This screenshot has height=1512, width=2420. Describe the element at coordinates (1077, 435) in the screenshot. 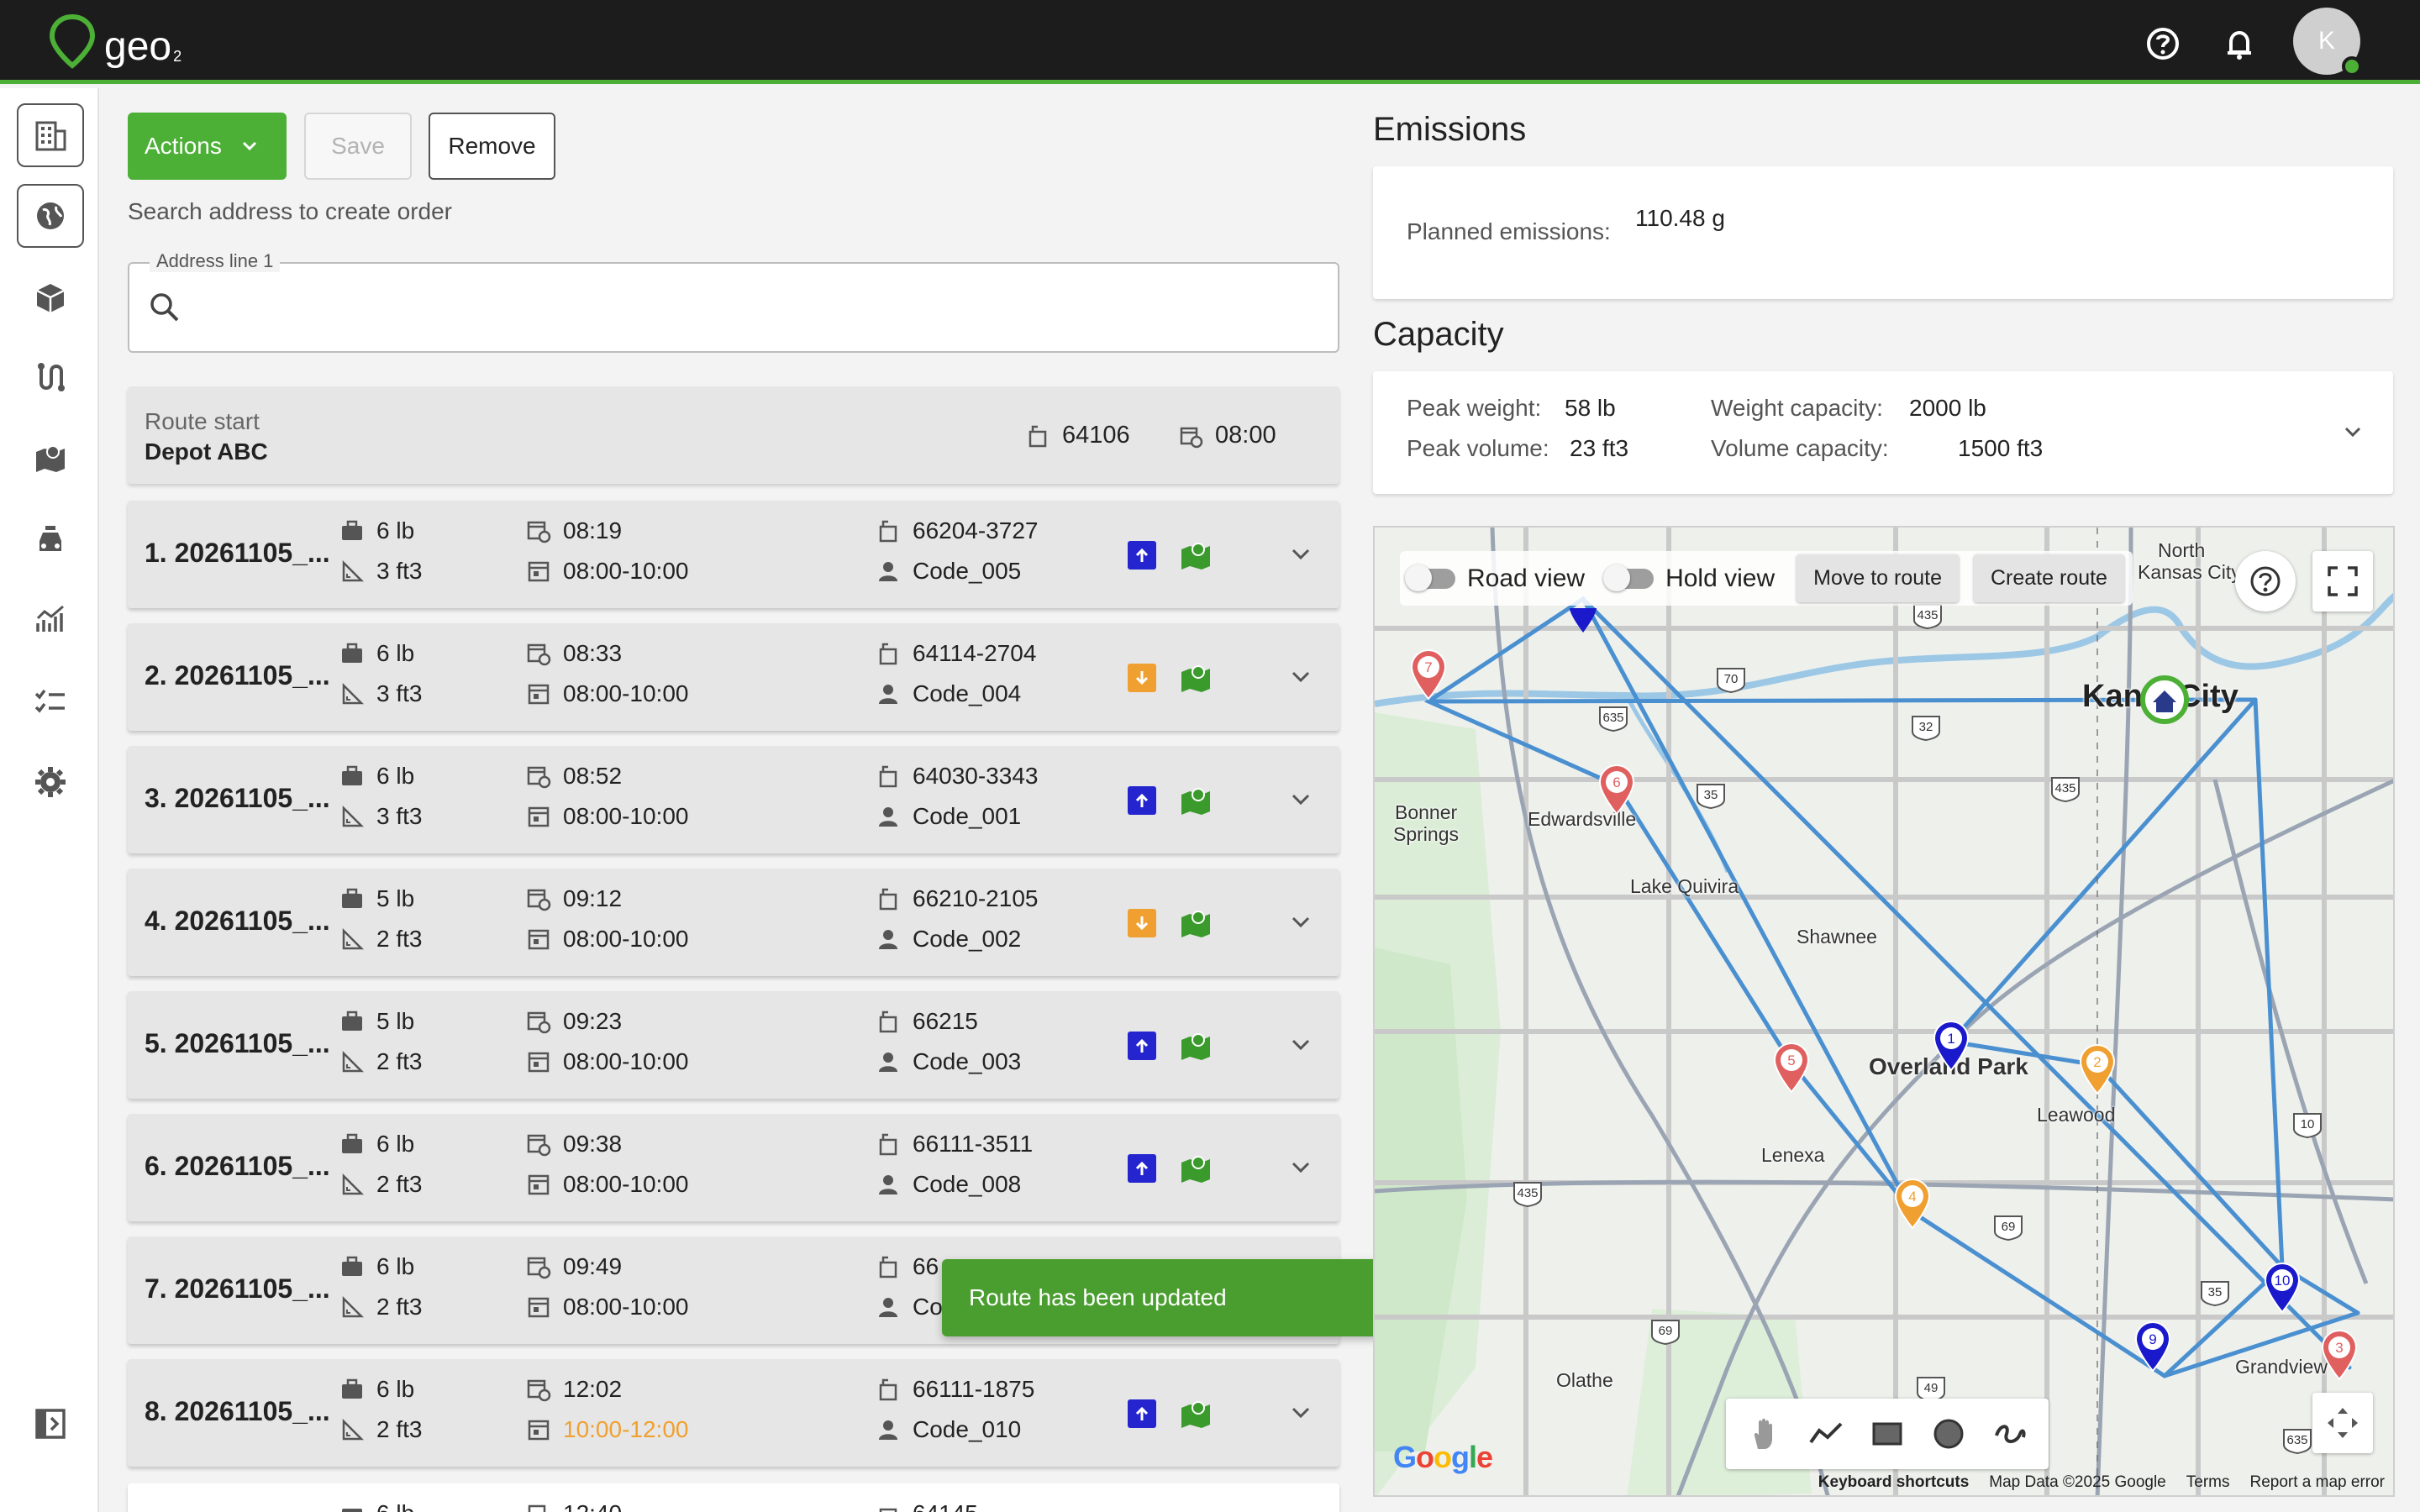

I see `route-start-postcode: 64106` at that location.